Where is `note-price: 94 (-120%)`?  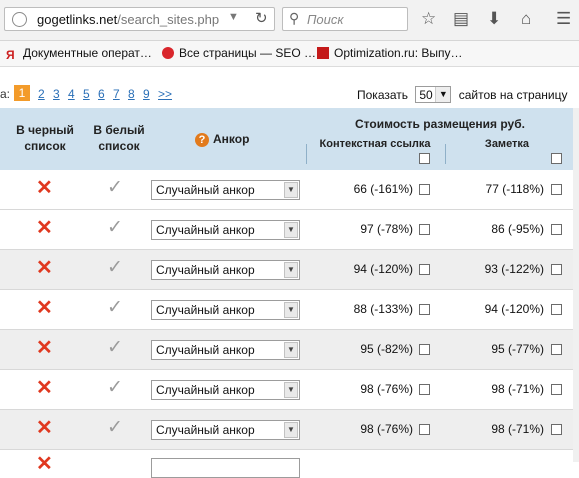
note-price: 94 (-120%) is located at coordinates (514, 309).